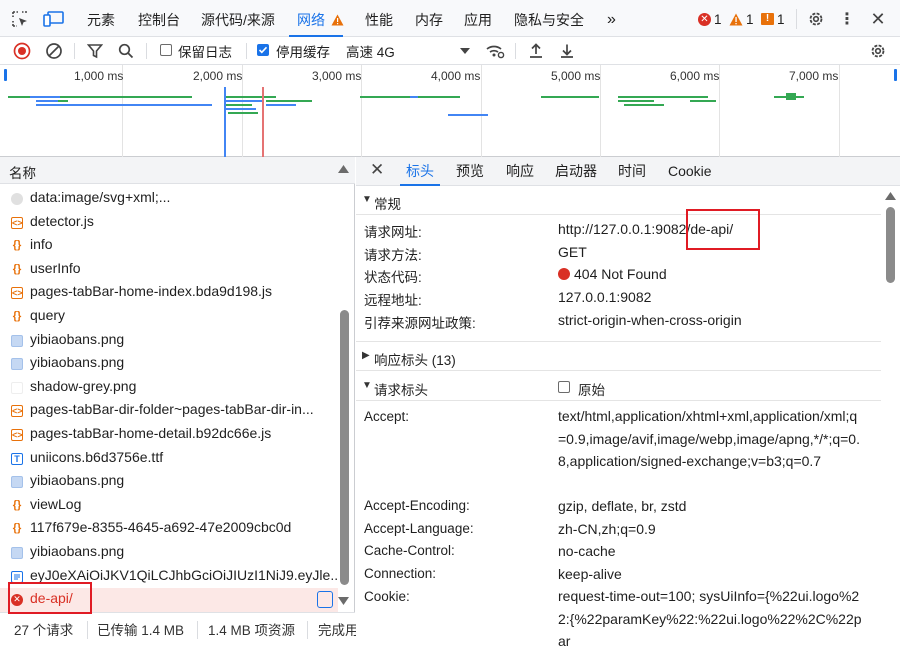  What do you see at coordinates (344, 447) in the screenshot?
I see `request-list-scrollbar` at bounding box center [344, 447].